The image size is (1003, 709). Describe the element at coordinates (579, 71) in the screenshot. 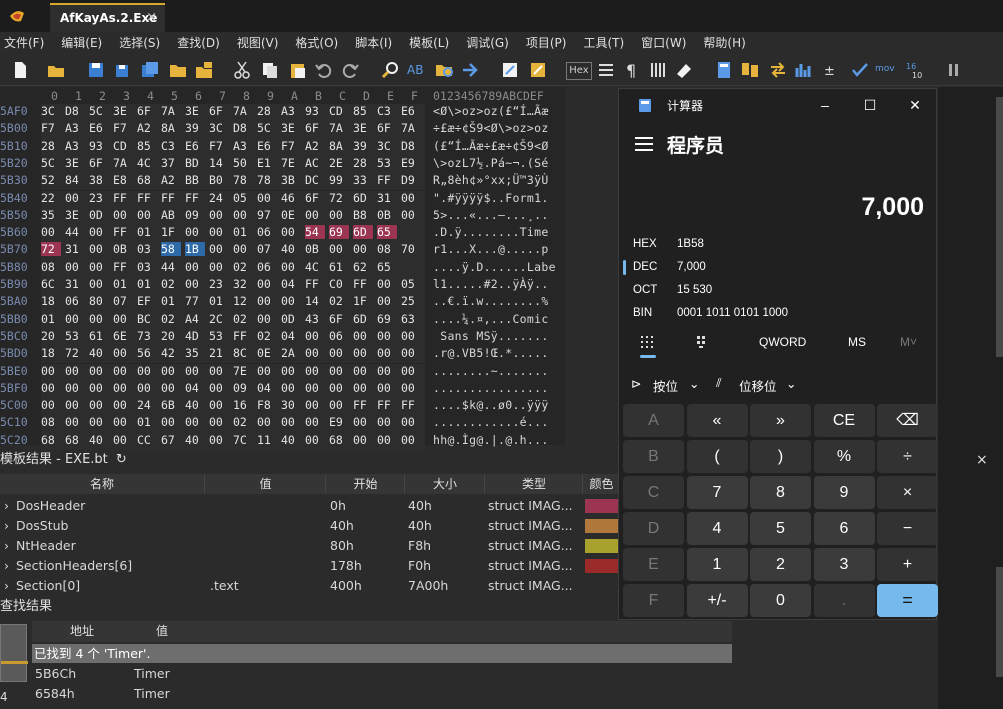

I see `hex-mode-button: Hex` at that location.